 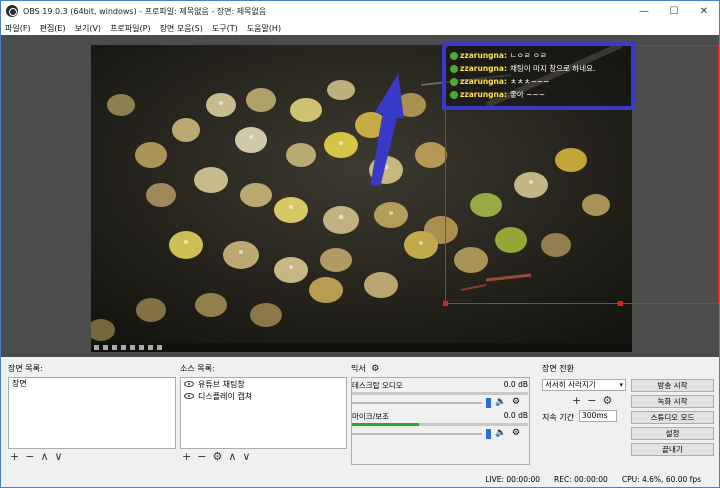 What do you see at coordinates (263, 384) in the screenshot?
I see `list-item: 유튜브 채팅창` at bounding box center [263, 384].